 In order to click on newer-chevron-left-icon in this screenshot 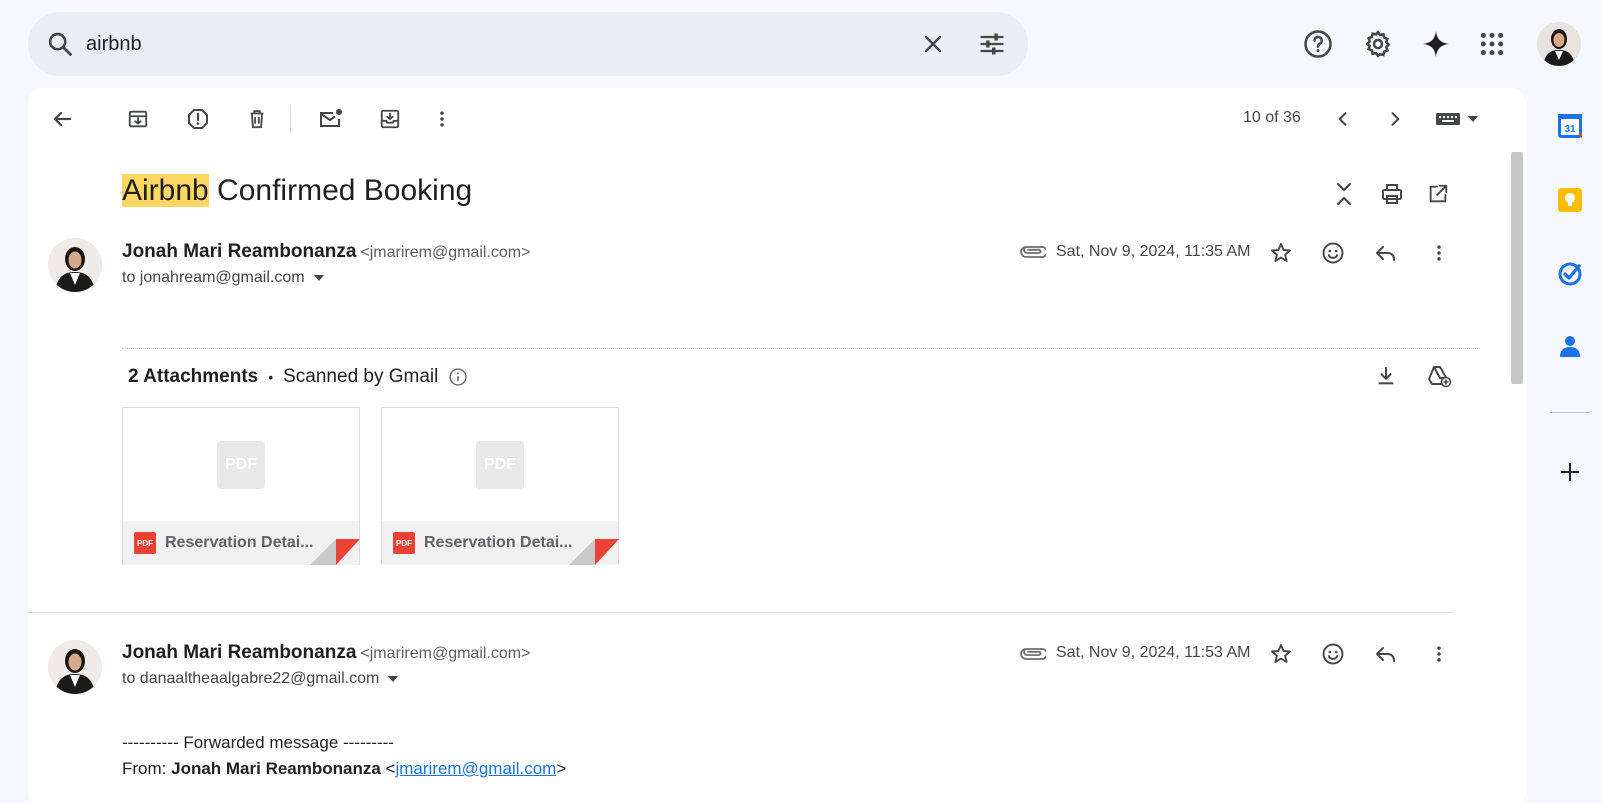, I will do `click(1343, 119)`.